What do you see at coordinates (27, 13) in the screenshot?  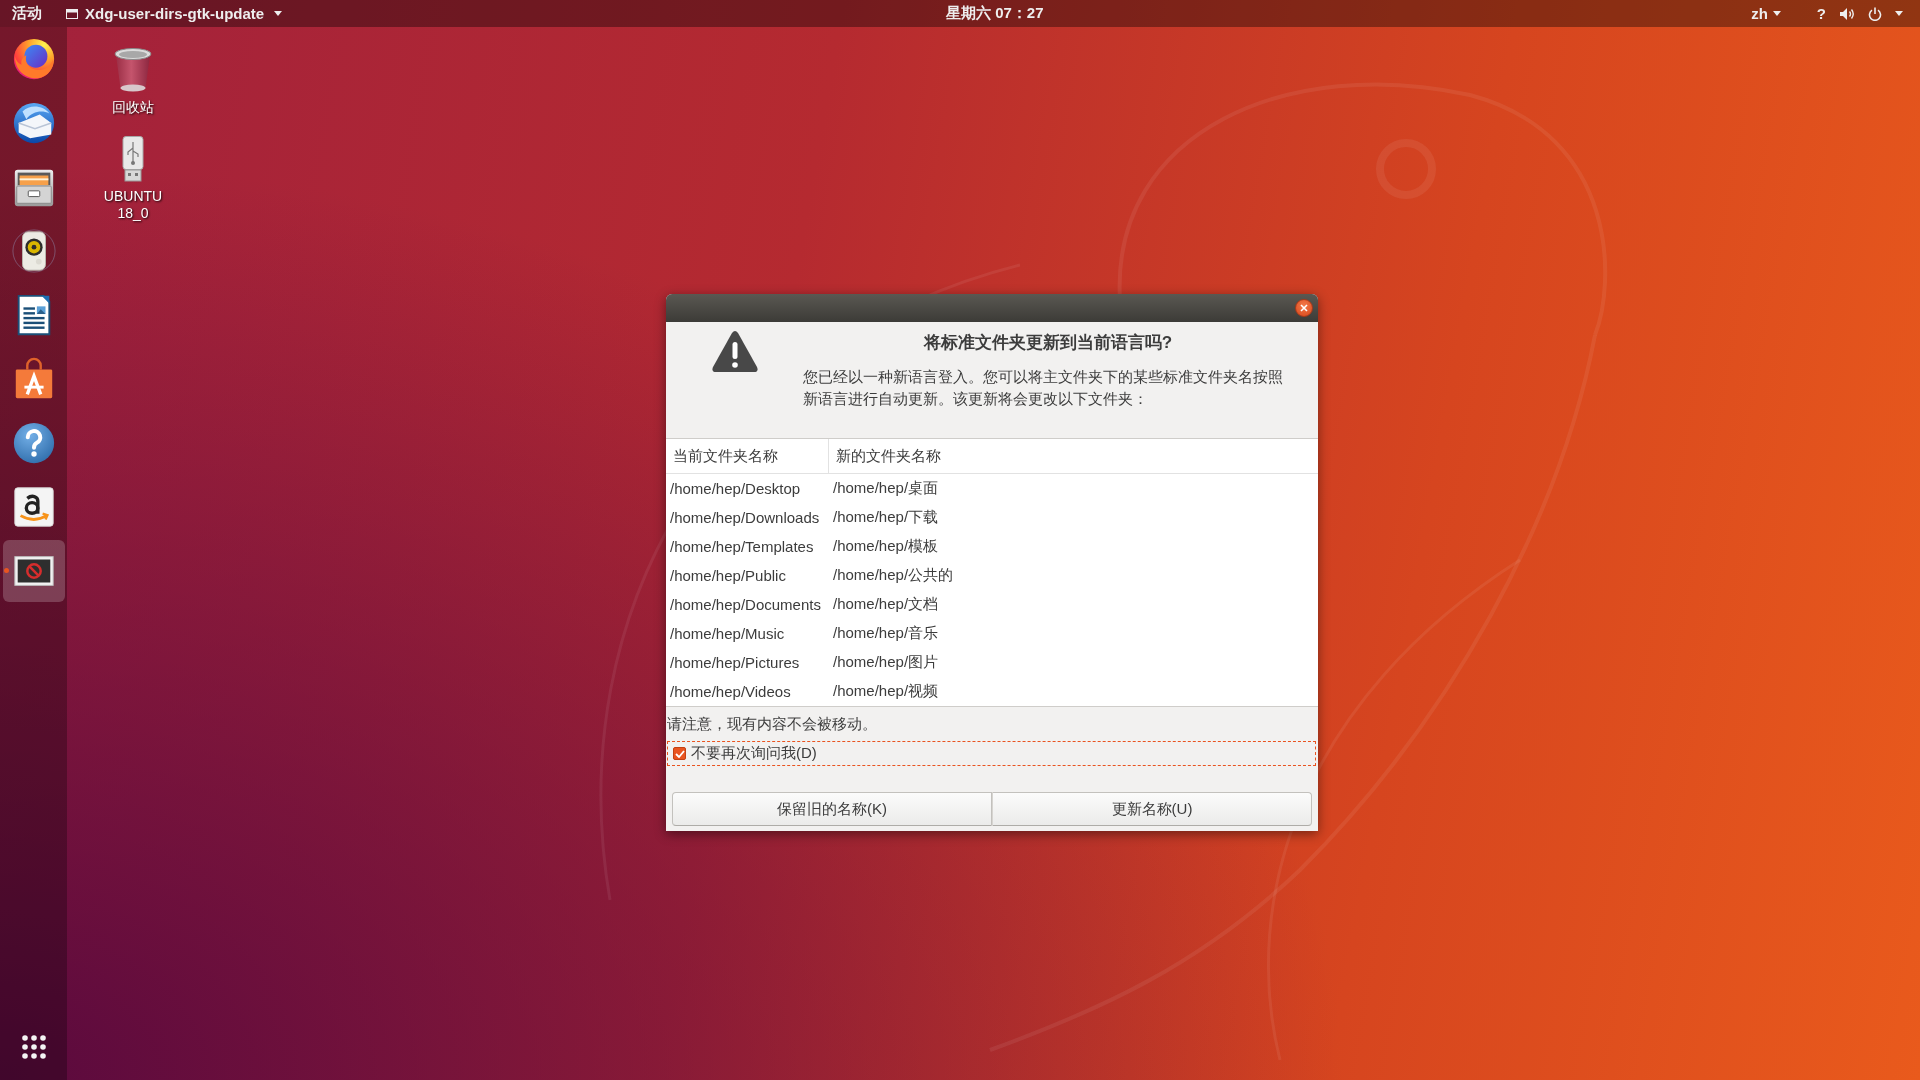 I see `activities-button: 活动` at bounding box center [27, 13].